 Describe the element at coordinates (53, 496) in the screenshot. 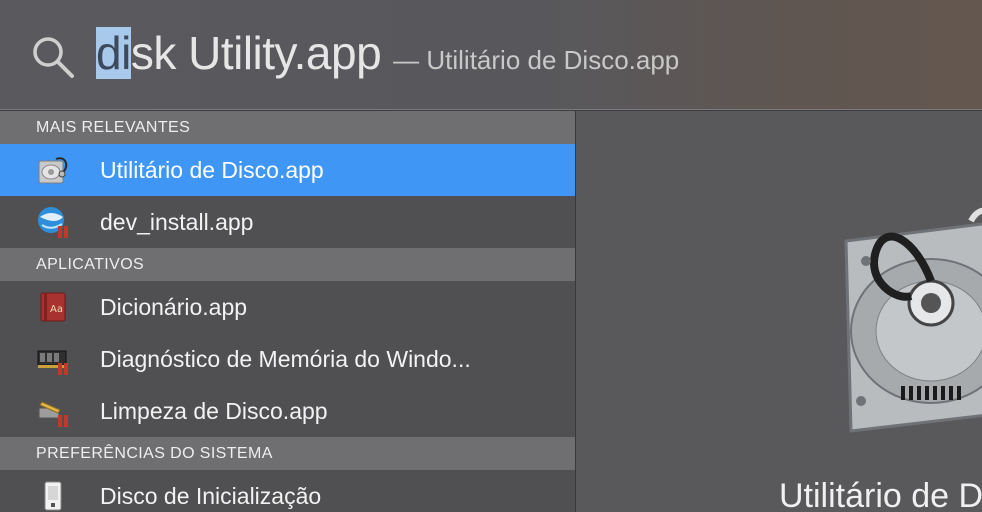

I see `startup-disk-icon` at that location.